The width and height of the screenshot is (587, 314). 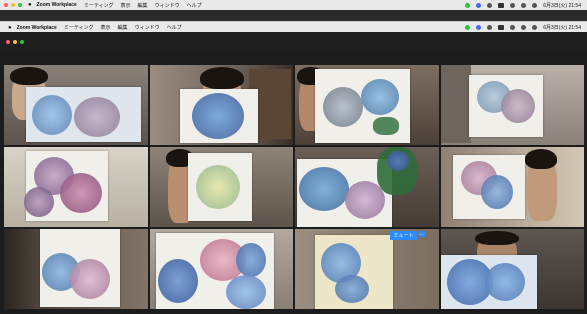 I want to click on mute-label: ミュート, so click(x=403, y=235).